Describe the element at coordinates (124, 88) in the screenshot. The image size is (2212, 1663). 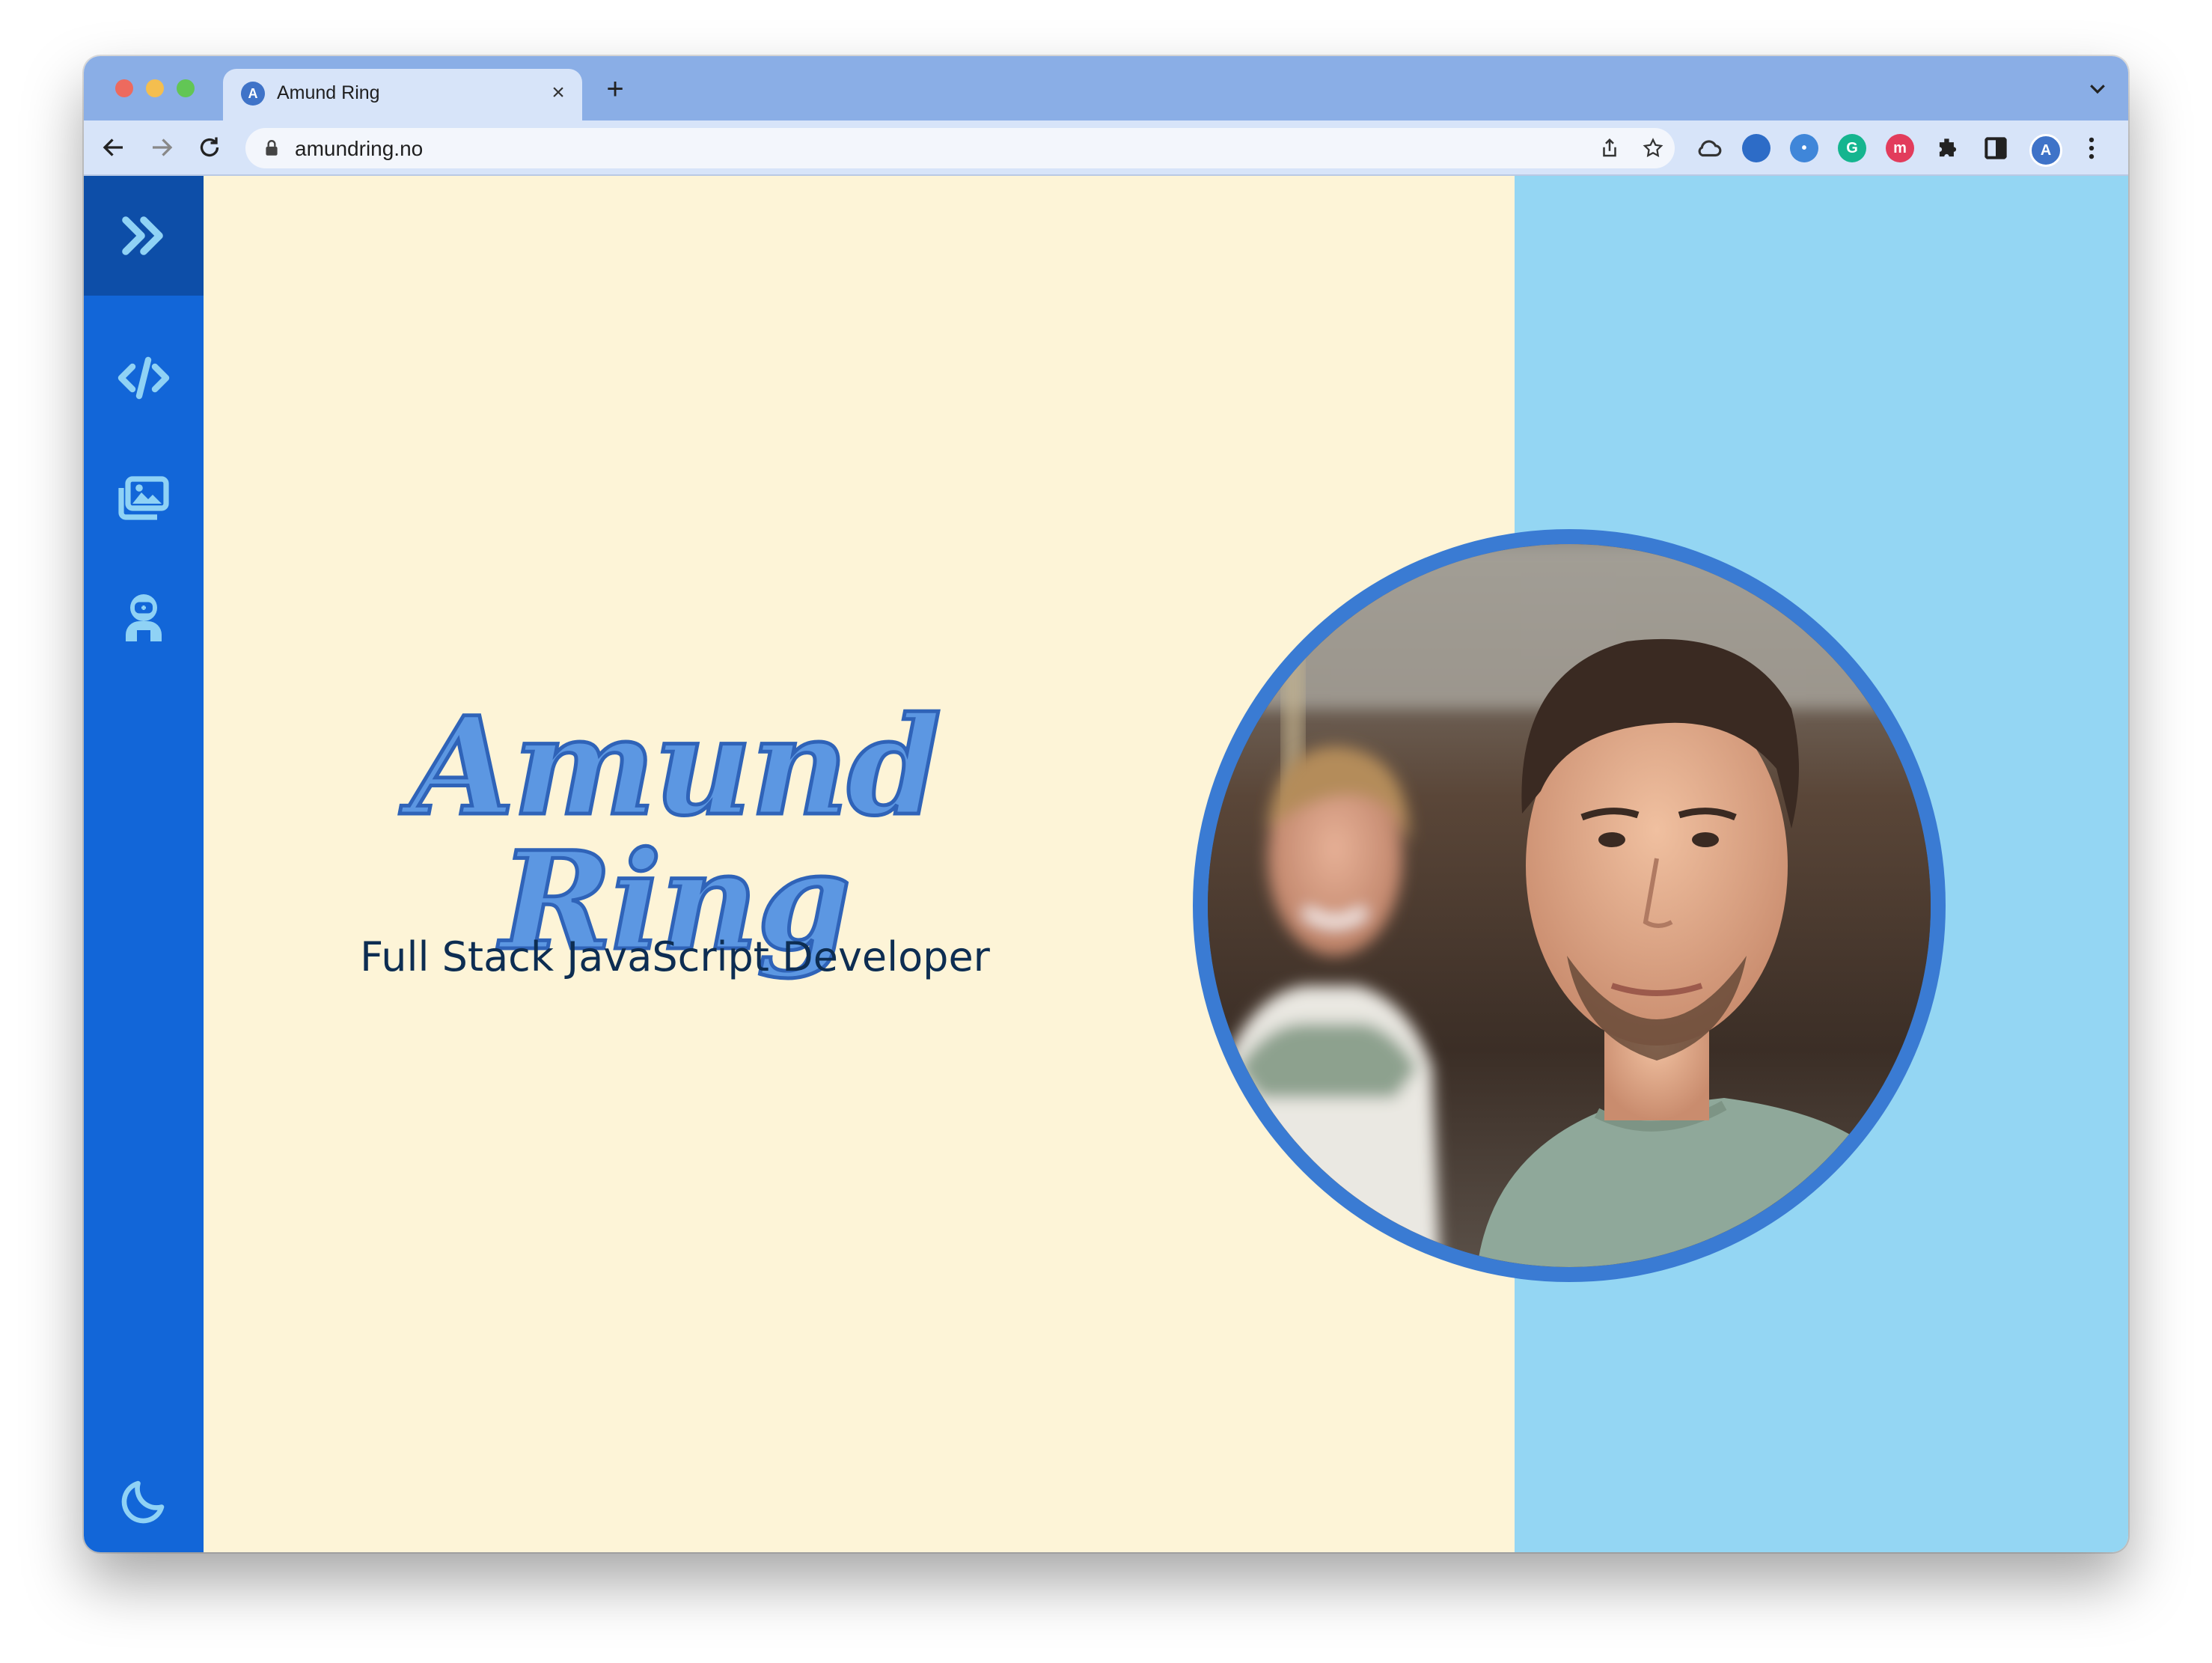
I see `window-close-button` at that location.